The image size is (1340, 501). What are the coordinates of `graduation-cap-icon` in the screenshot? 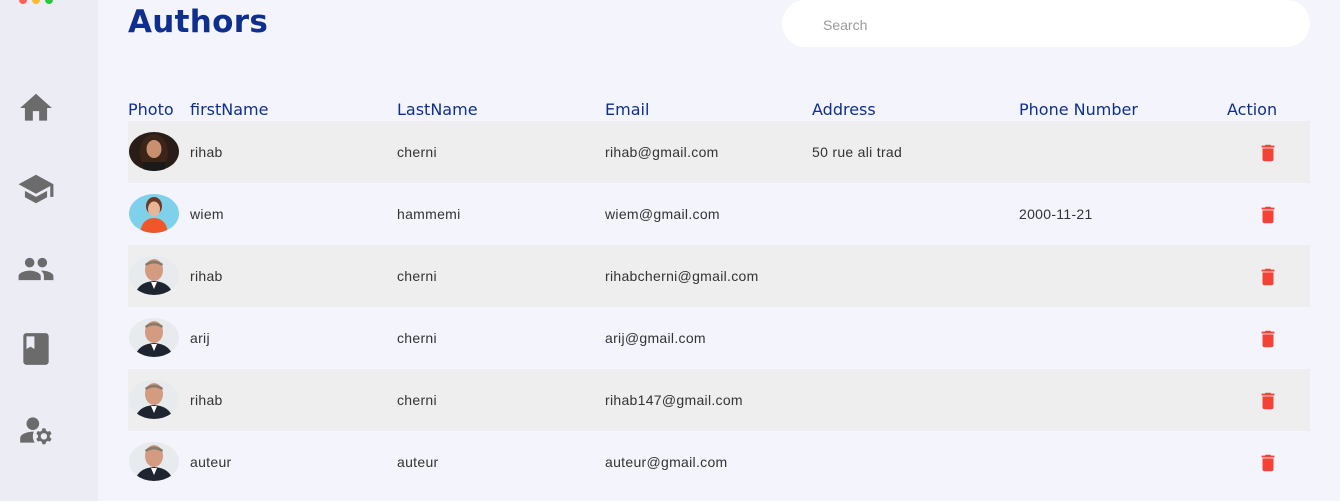 It's located at (36, 189).